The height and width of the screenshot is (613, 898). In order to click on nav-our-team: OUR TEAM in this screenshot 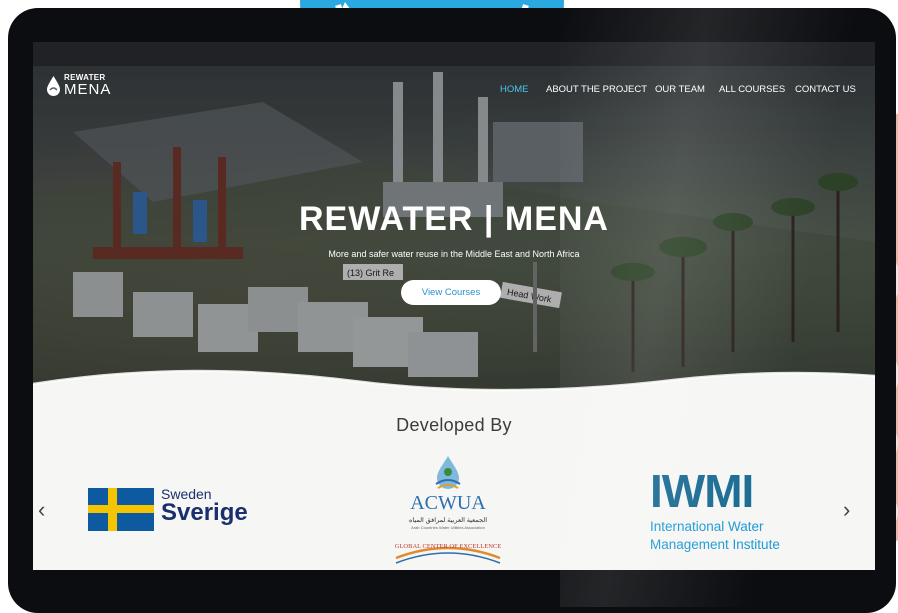, I will do `click(680, 91)`.